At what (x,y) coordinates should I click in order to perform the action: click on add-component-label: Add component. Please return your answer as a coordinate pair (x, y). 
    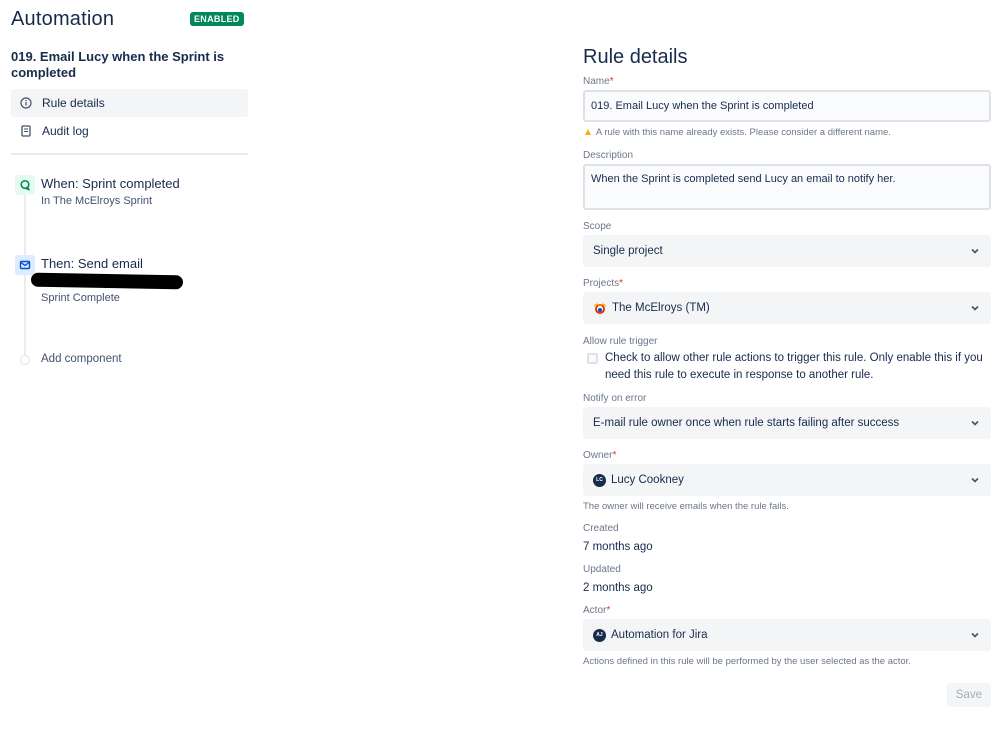
    Looking at the image, I should click on (81, 359).